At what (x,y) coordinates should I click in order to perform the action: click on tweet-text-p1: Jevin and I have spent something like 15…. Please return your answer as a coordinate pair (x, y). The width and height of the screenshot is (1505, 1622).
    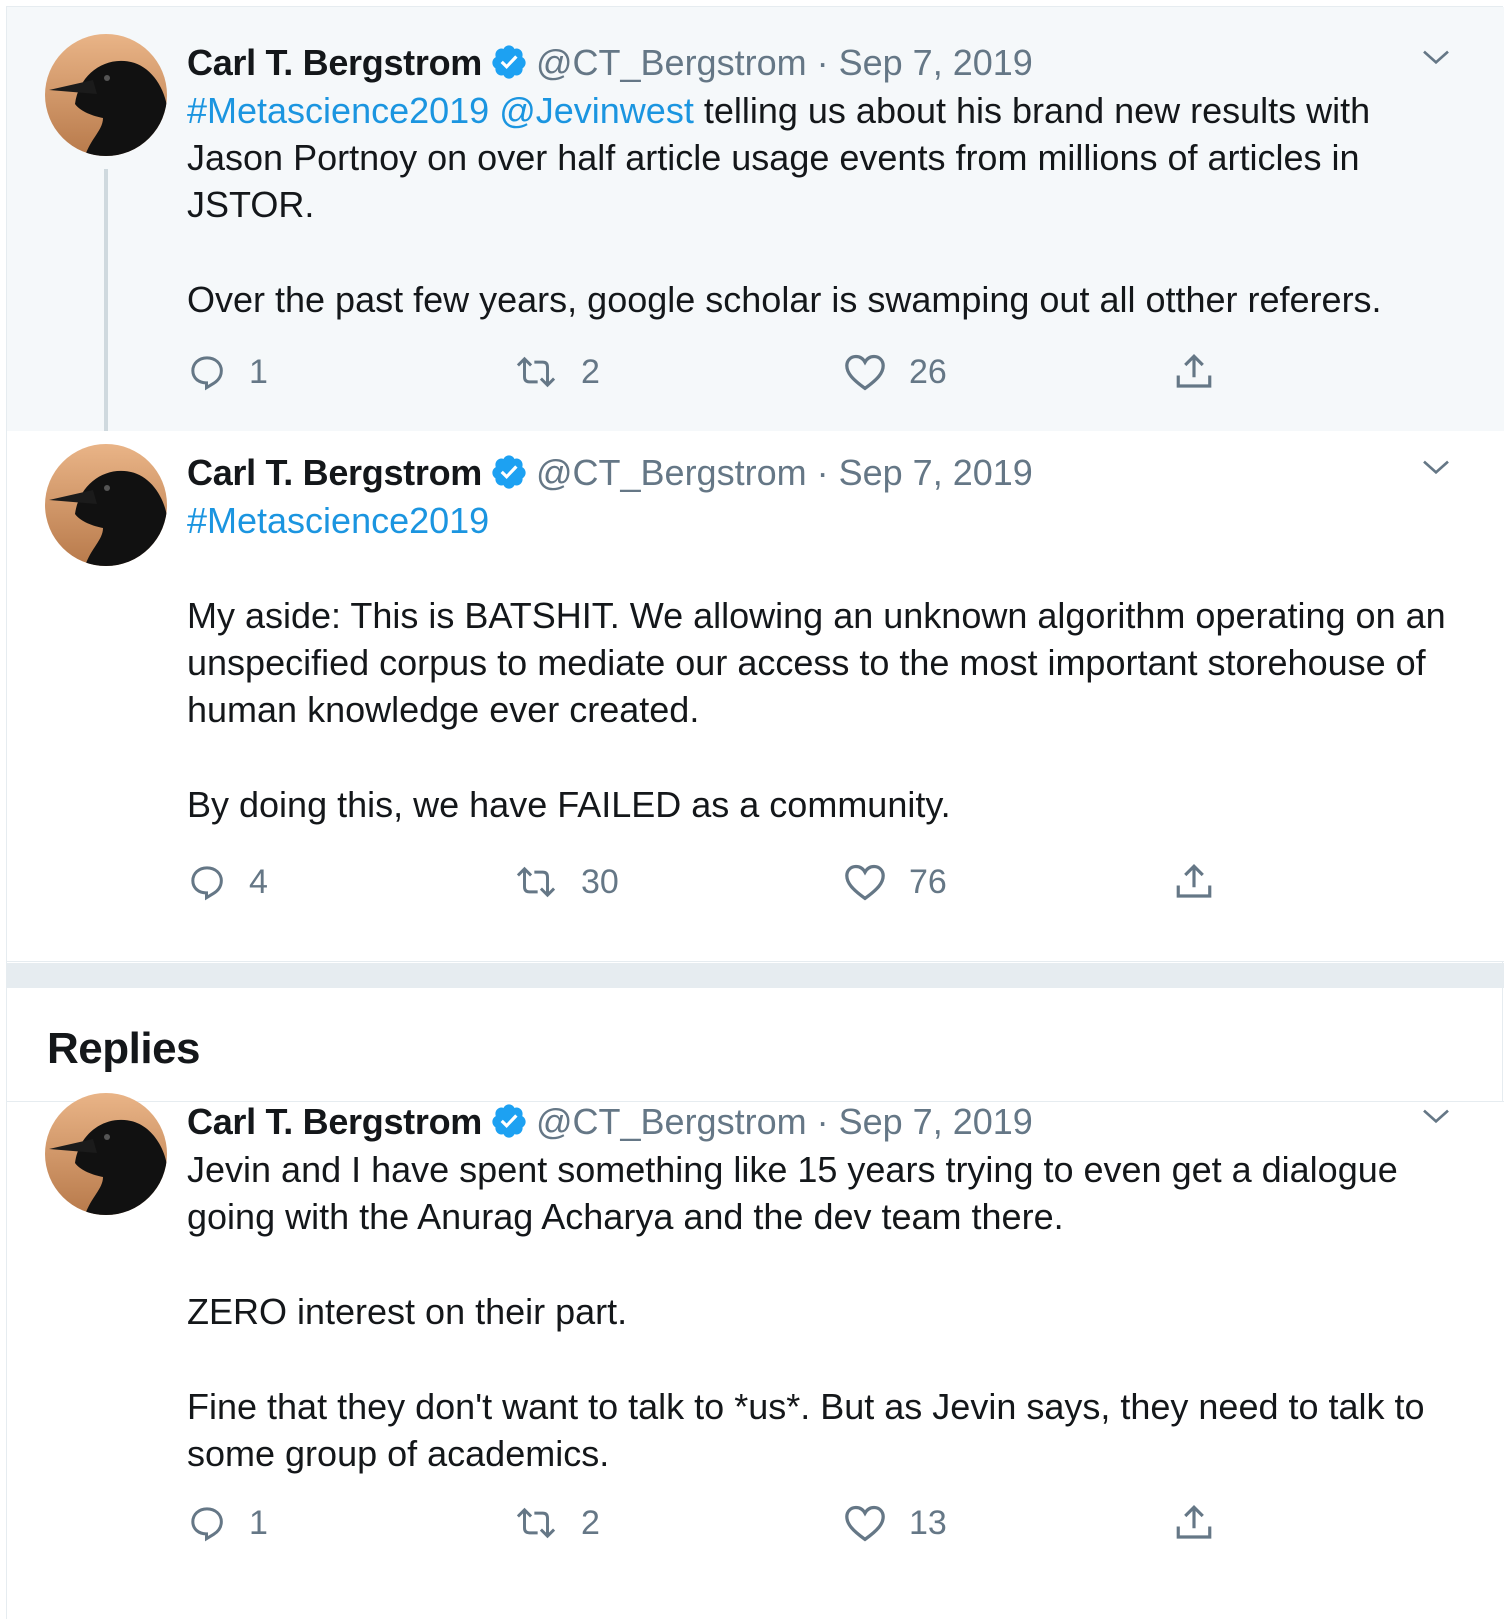
    Looking at the image, I should click on (792, 1193).